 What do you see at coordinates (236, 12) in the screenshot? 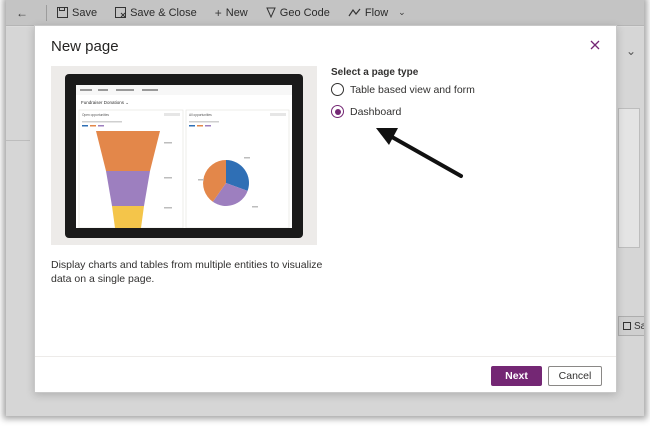
I see `new-label: New` at bounding box center [236, 12].